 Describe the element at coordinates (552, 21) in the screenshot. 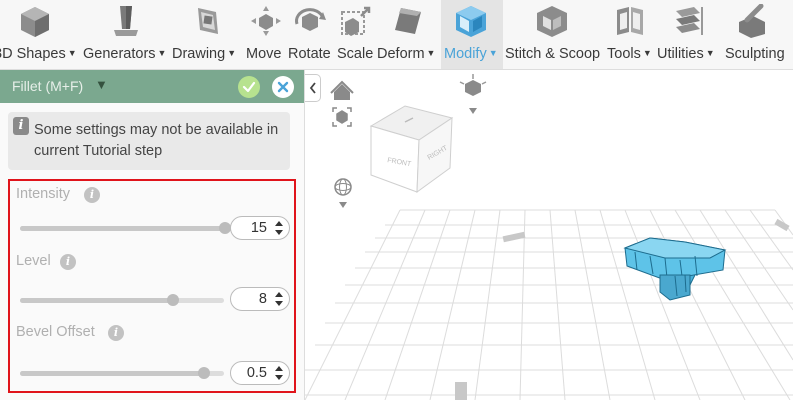

I see `stitch-scoop-icon` at that location.